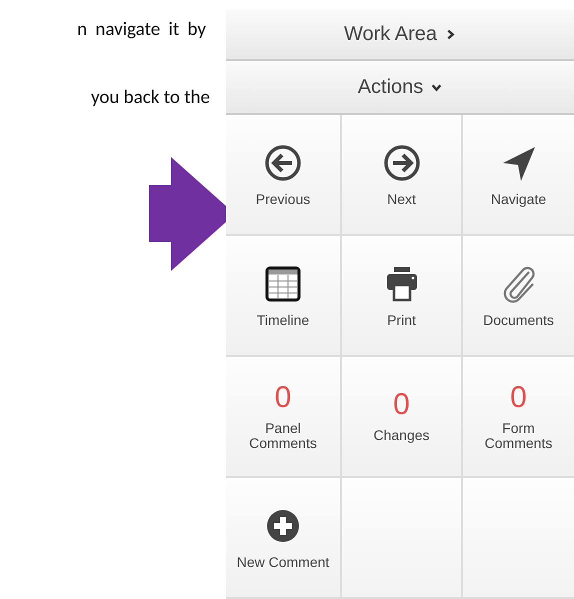  I want to click on tile-label: Panel Comments, so click(283, 435).